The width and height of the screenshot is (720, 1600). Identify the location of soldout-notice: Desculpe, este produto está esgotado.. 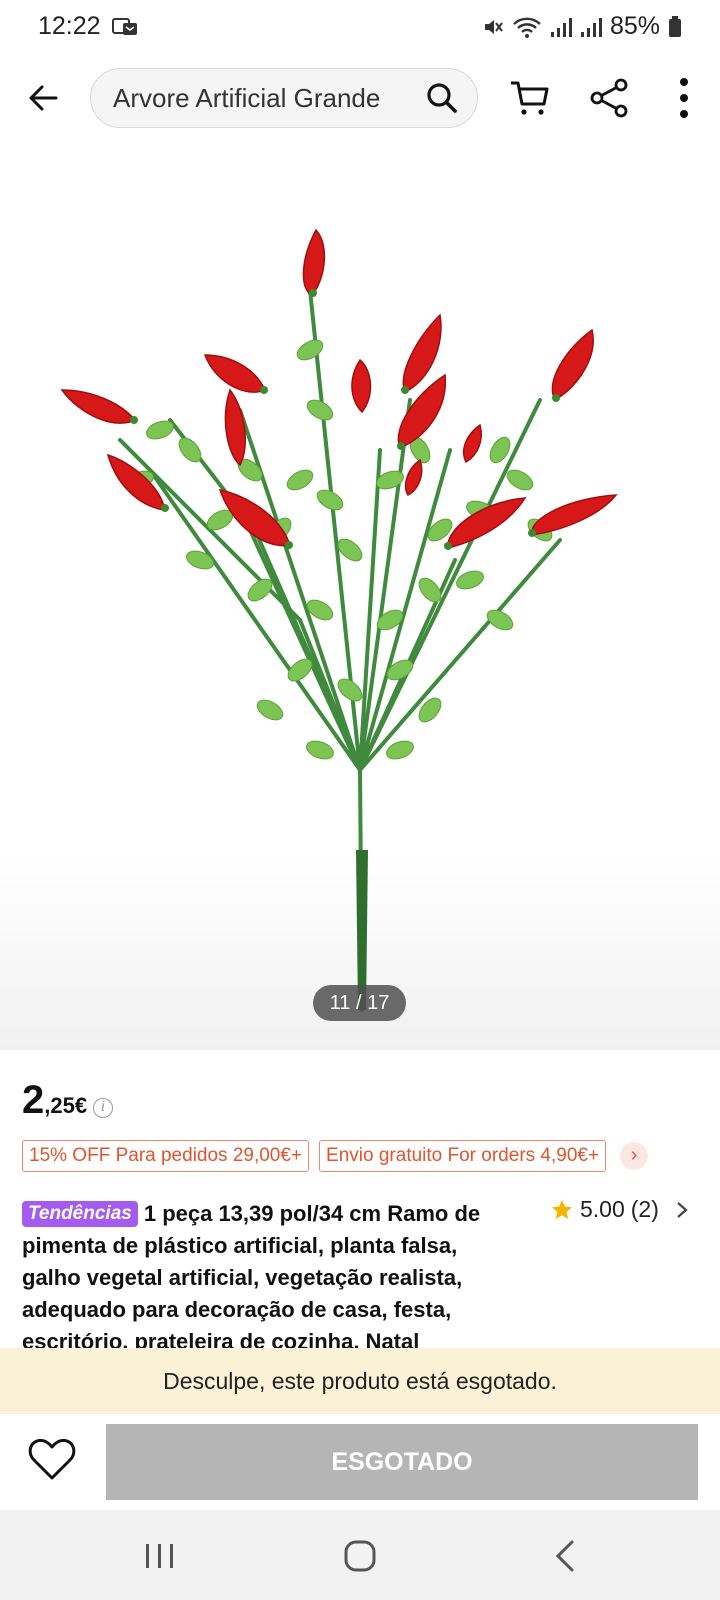
(360, 1381).